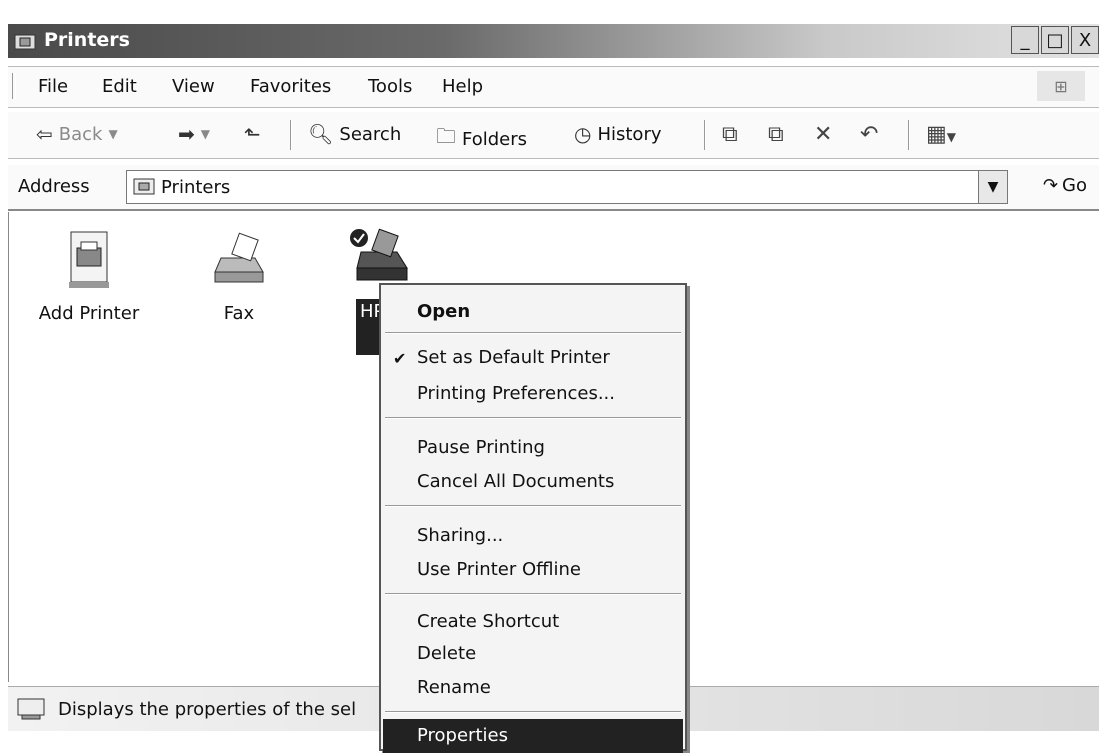 The width and height of the screenshot is (1099, 753). Describe the element at coordinates (515, 481) in the screenshot. I see `menu-cancel-all: Cancel All Documents` at that location.